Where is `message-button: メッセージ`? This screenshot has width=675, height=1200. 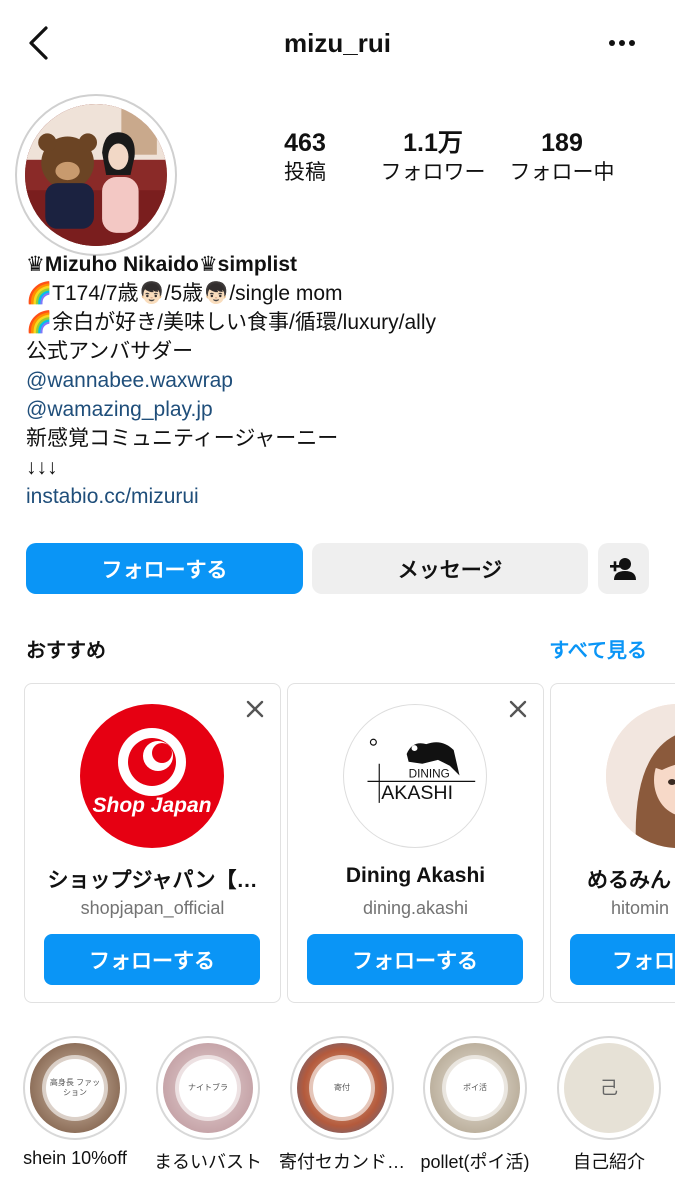
message-button: メッセージ is located at coordinates (450, 568).